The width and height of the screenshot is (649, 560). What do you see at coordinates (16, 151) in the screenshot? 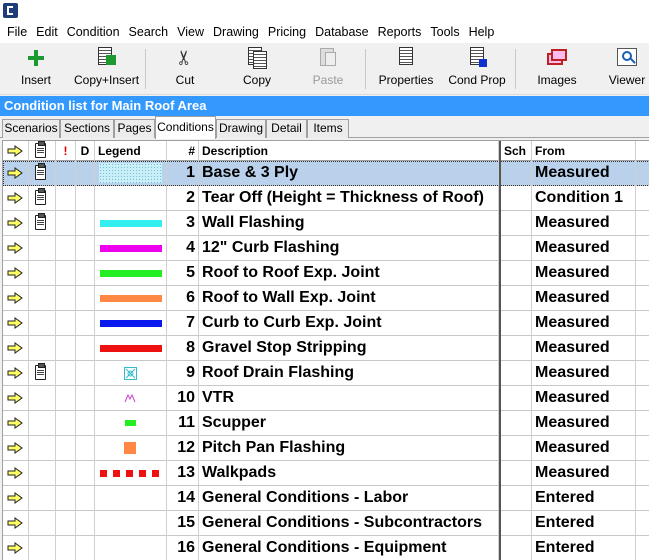
I see `header-arrow-col` at bounding box center [16, 151].